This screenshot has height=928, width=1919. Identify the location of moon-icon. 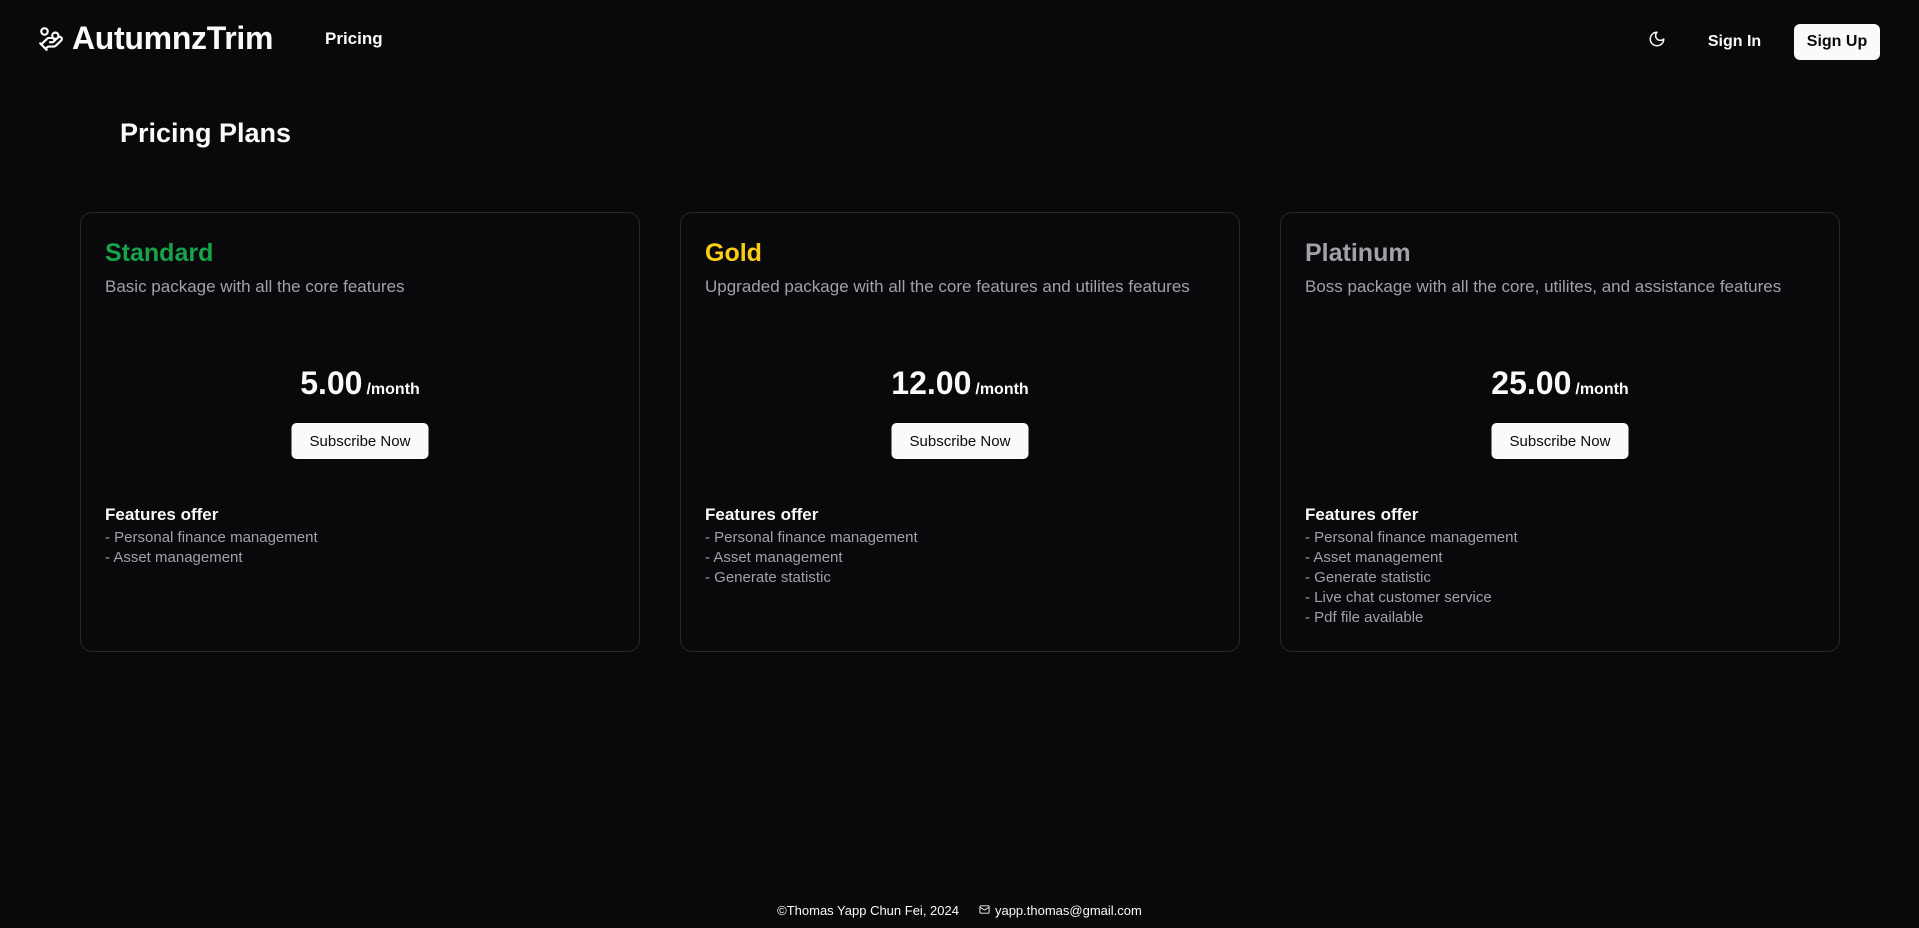
(1657, 41).